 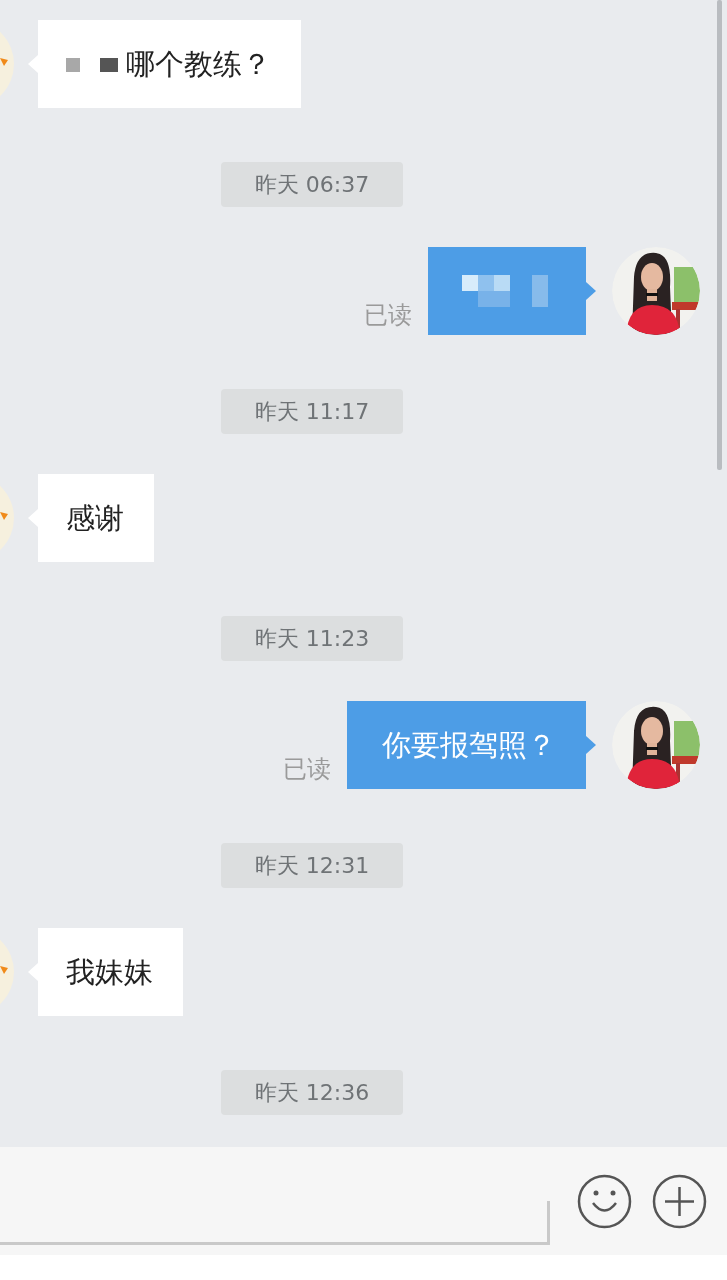 What do you see at coordinates (312, 638) in the screenshot?
I see `timestamp: 昨天 11:23` at bounding box center [312, 638].